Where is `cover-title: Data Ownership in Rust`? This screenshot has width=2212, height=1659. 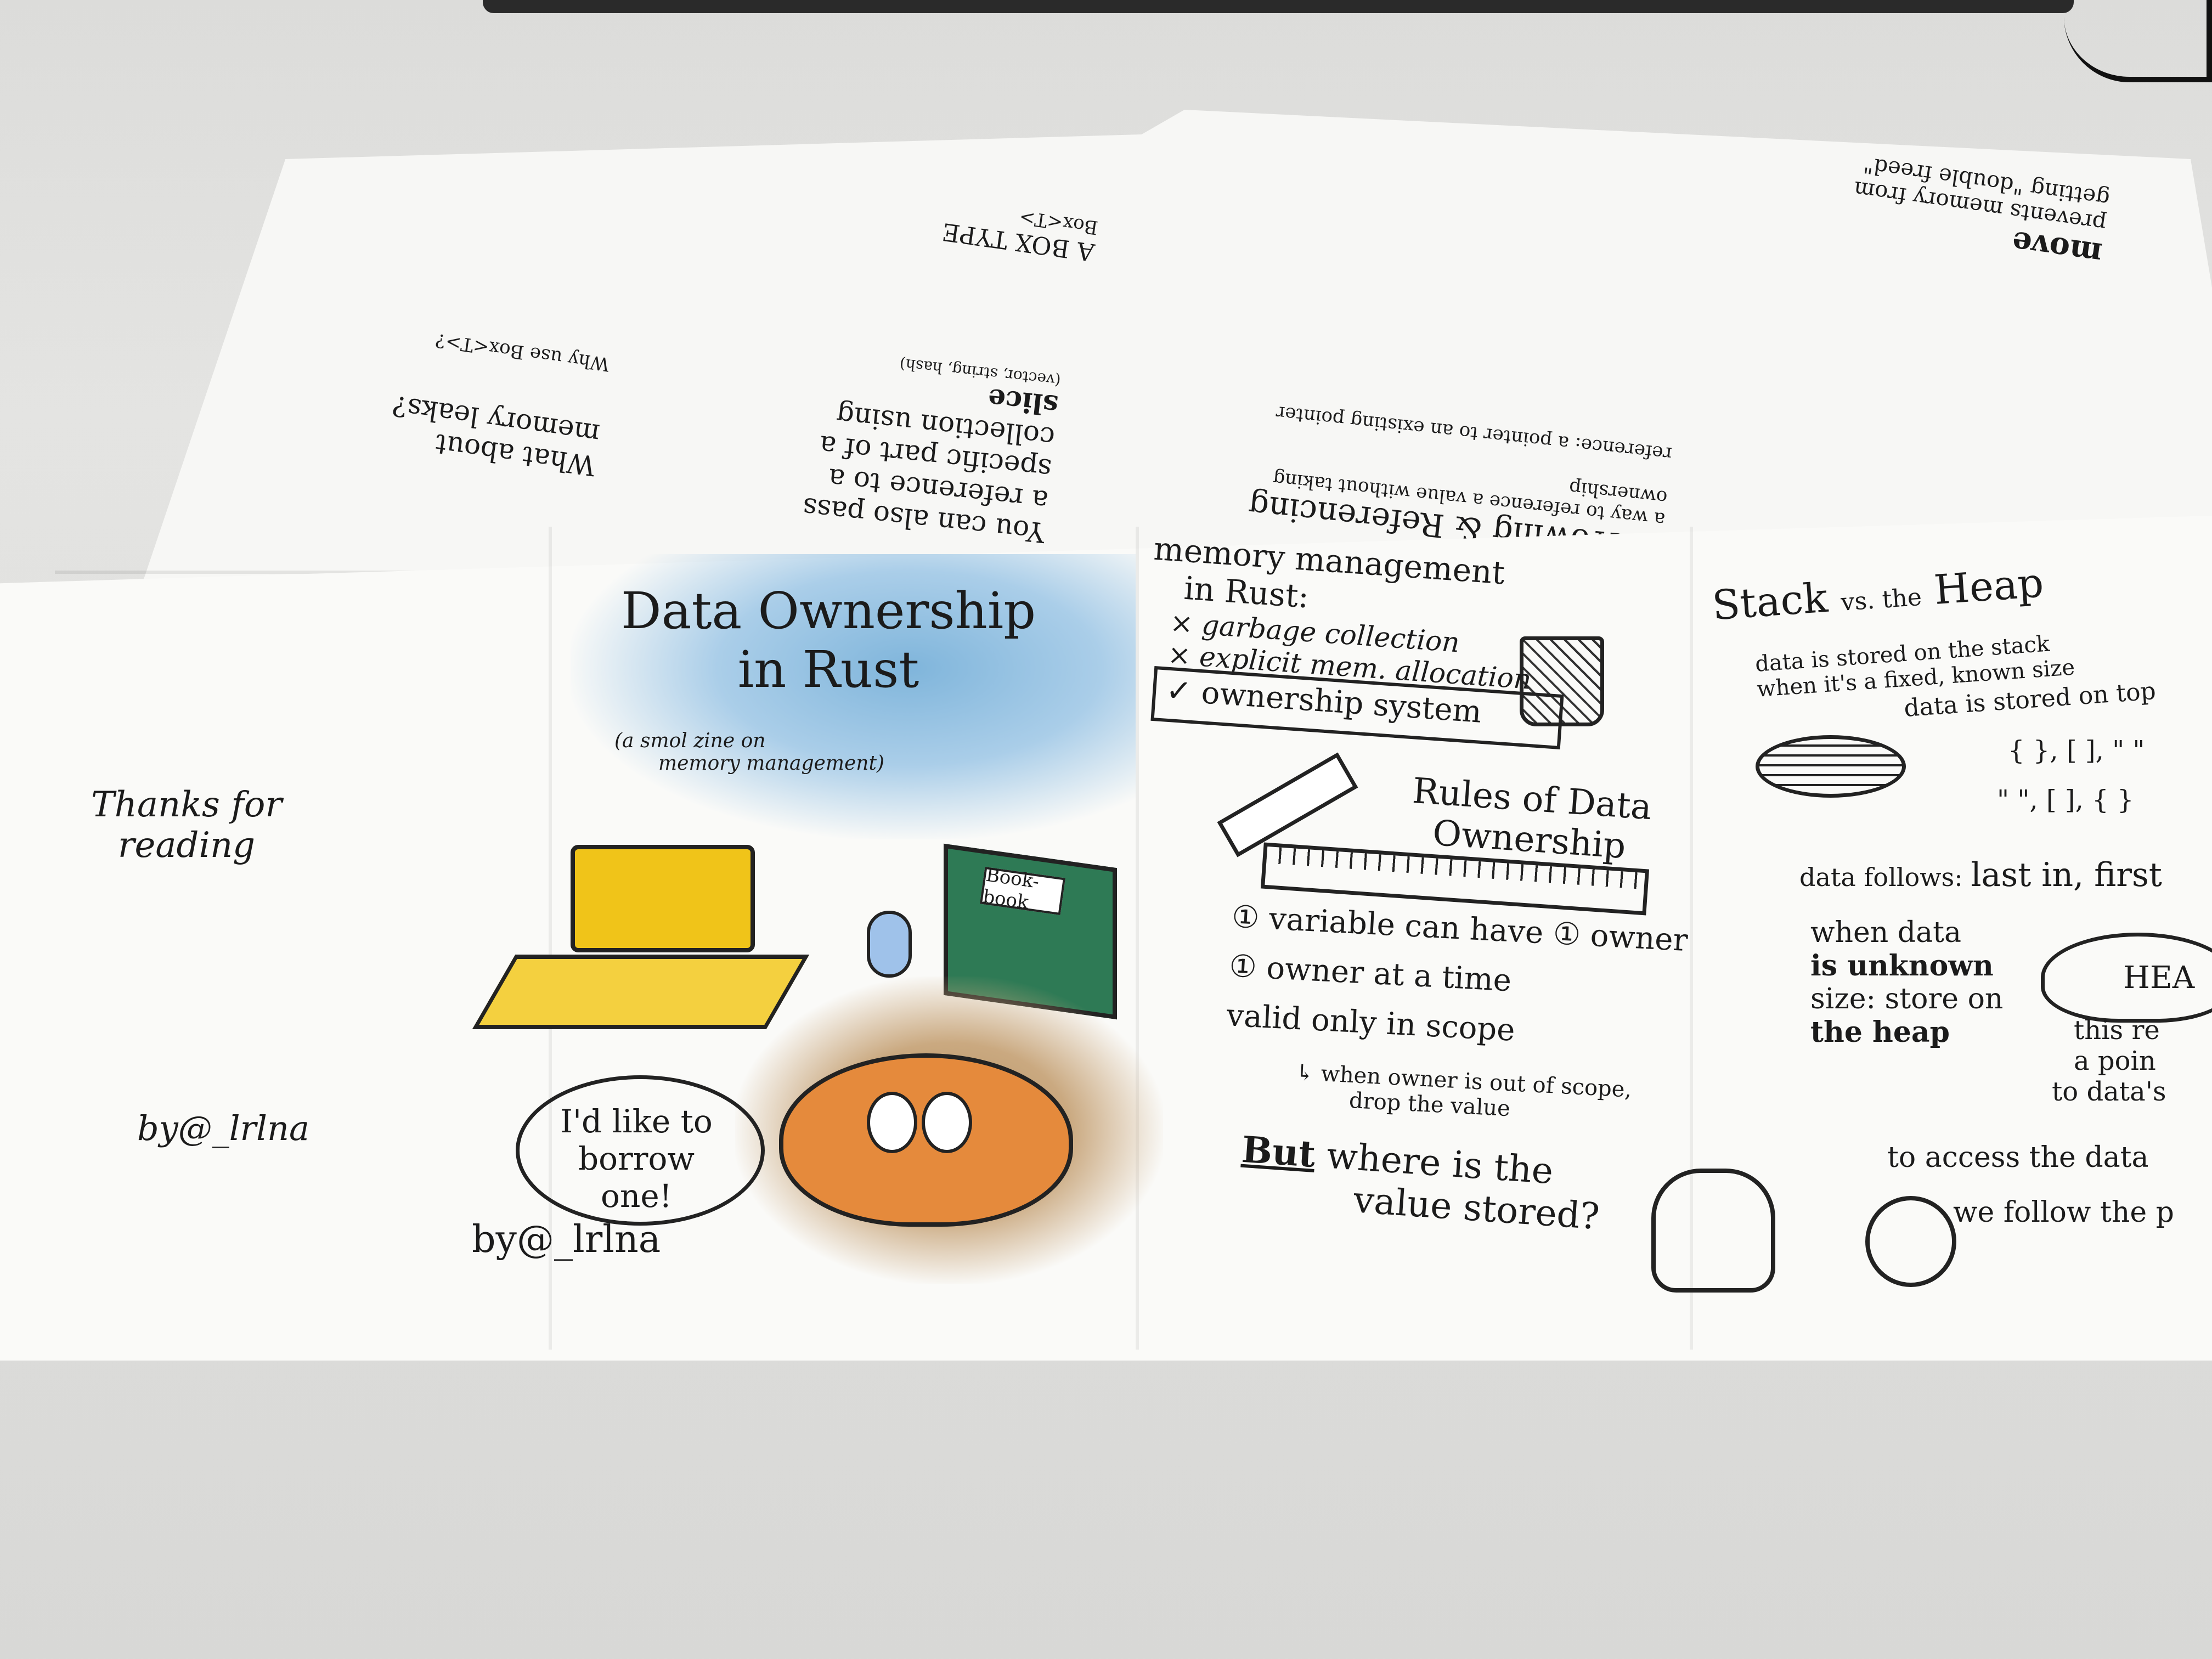 cover-title: Data Ownership in Rust is located at coordinates (828, 641).